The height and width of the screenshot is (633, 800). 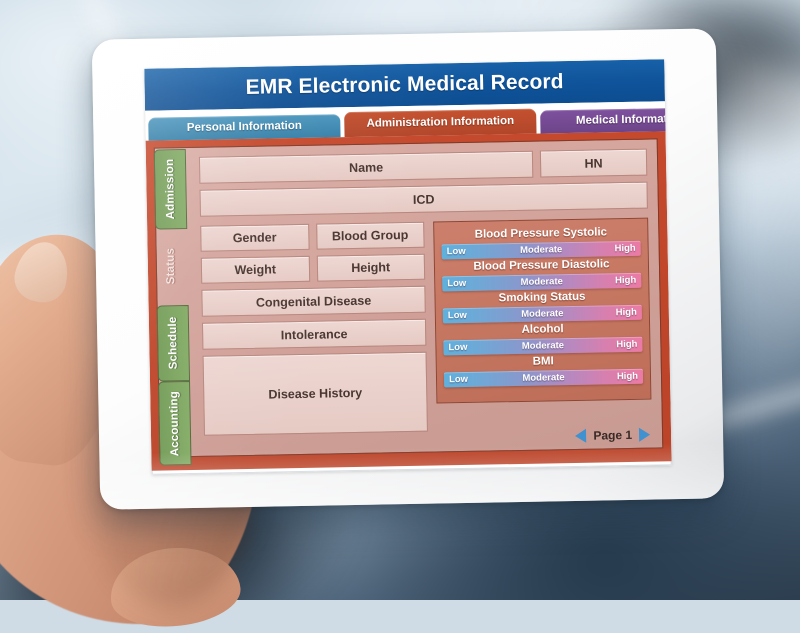 I want to click on sidebar-item-accounting: Accounting, so click(x=175, y=423).